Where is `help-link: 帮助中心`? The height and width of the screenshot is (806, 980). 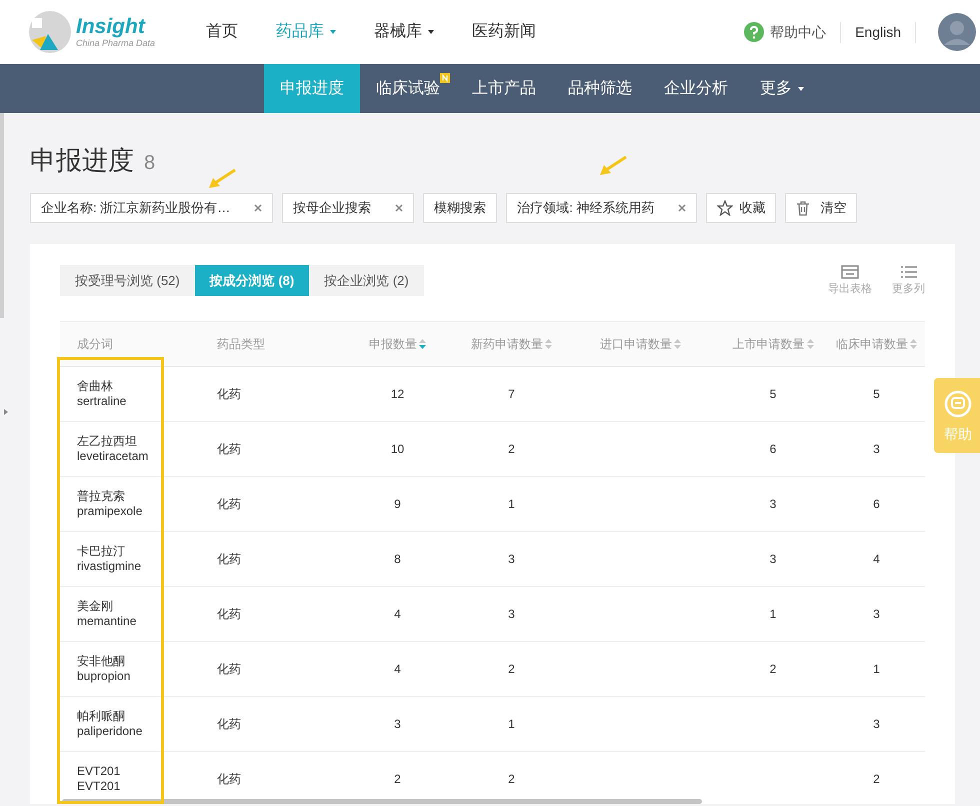
help-link: 帮助中心 is located at coordinates (793, 32).